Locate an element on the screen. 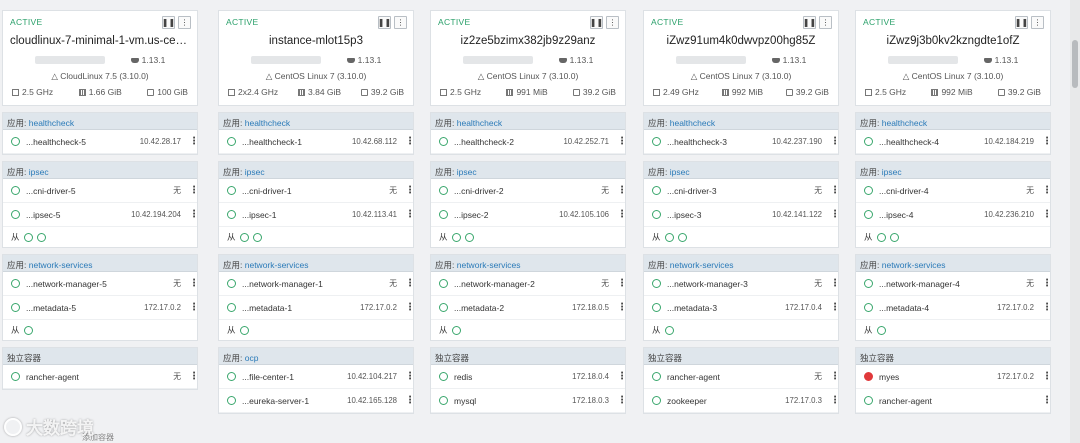 The width and height of the screenshot is (1080, 443). container-name: ...metadata-2 is located at coordinates (513, 308).